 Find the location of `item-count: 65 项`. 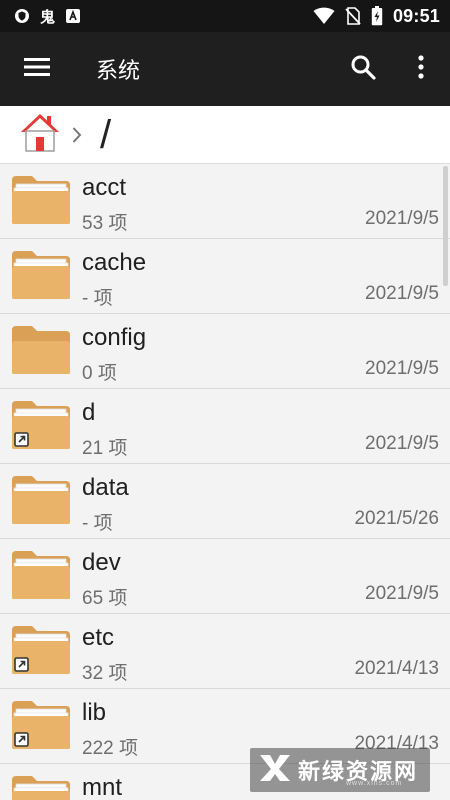

item-count: 65 项 is located at coordinates (105, 598).